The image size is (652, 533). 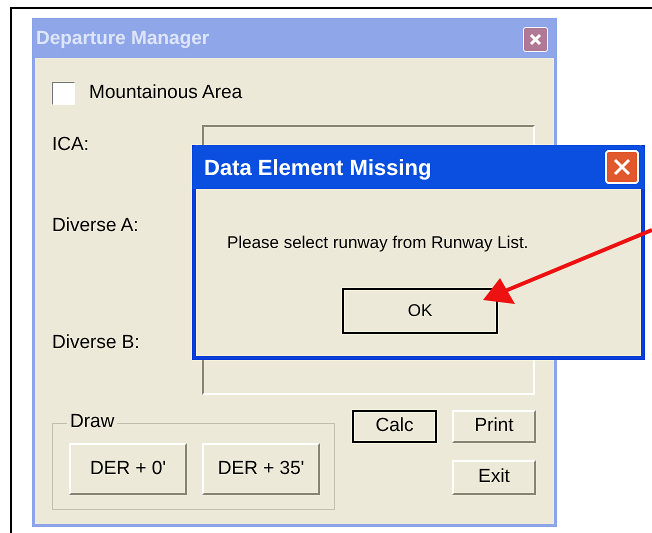 I want to click on field-label: Diverse A:, so click(x=96, y=225).